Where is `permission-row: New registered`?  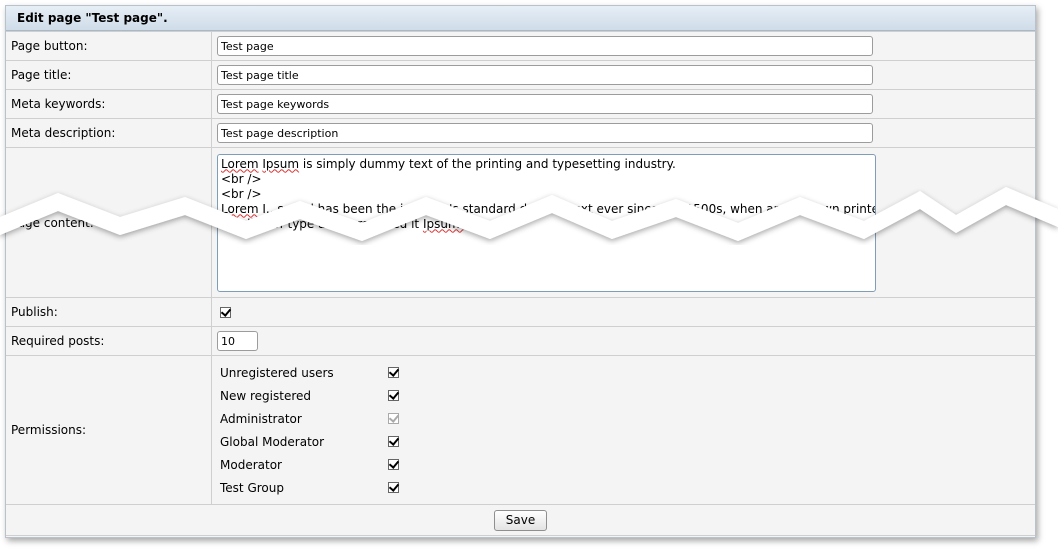 permission-row: New registered is located at coordinates (627, 395).